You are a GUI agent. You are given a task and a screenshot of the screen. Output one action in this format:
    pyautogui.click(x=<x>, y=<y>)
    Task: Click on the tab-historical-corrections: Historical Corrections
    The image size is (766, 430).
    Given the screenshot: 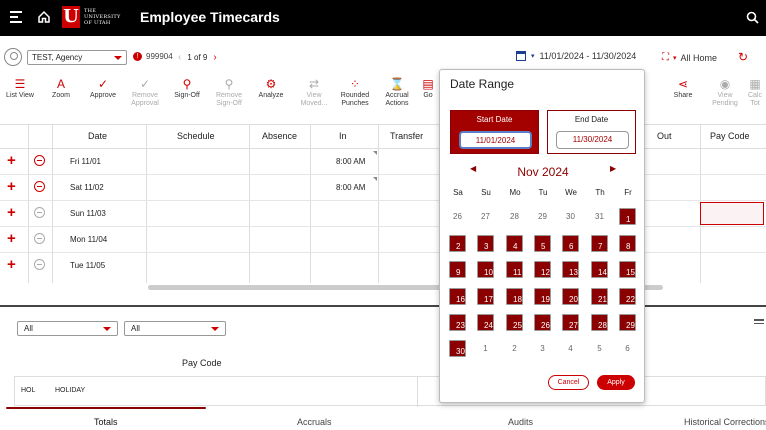 What is the action you would take?
    pyautogui.click(x=725, y=422)
    